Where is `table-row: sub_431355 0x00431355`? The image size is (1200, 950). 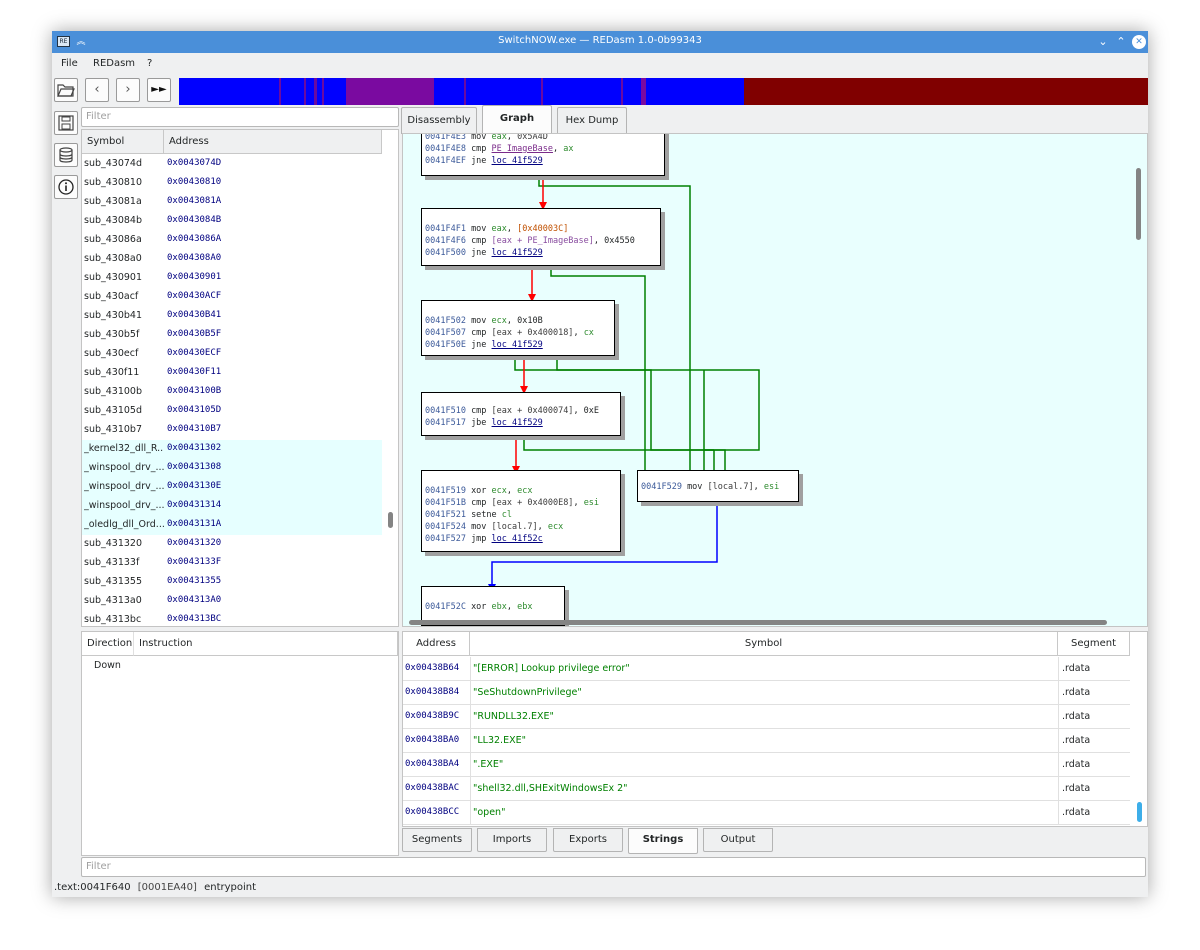 table-row: sub_431355 0x00431355 is located at coordinates (232, 582).